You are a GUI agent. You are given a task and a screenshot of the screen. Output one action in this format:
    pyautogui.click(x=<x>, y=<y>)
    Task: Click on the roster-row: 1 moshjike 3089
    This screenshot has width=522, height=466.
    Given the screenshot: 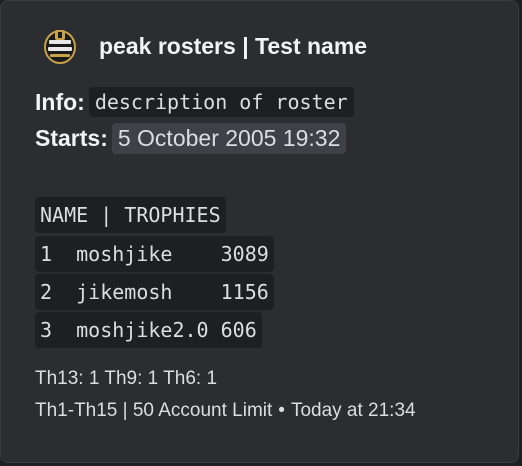 What is the action you would take?
    pyautogui.click(x=154, y=254)
    